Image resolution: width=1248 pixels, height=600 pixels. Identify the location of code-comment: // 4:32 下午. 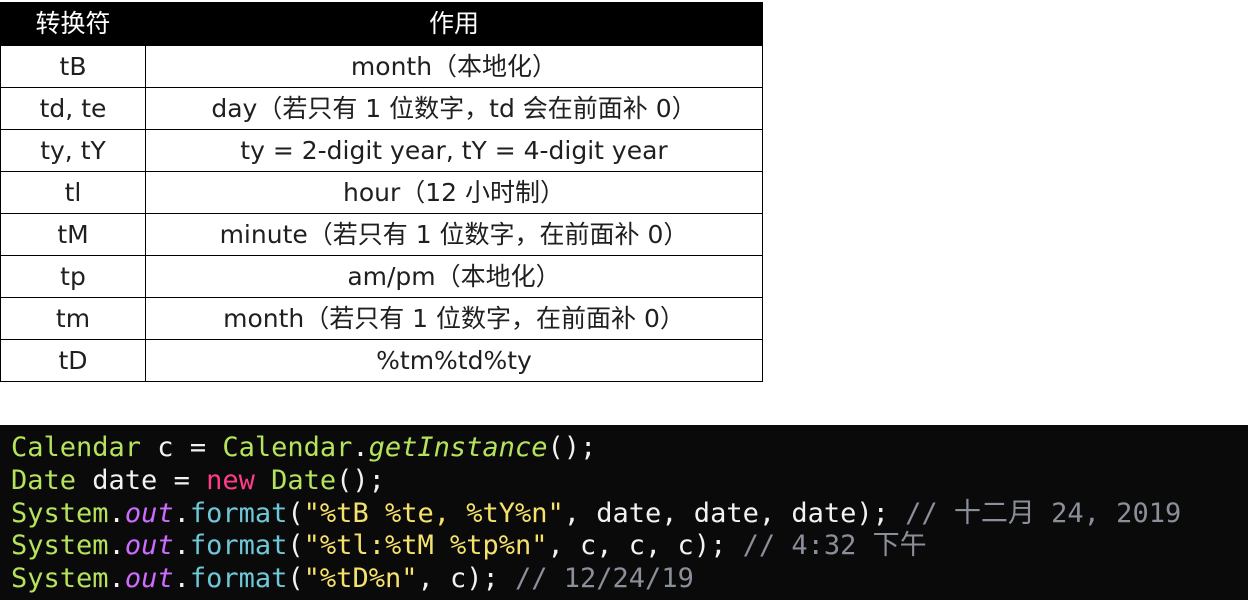
(834, 546).